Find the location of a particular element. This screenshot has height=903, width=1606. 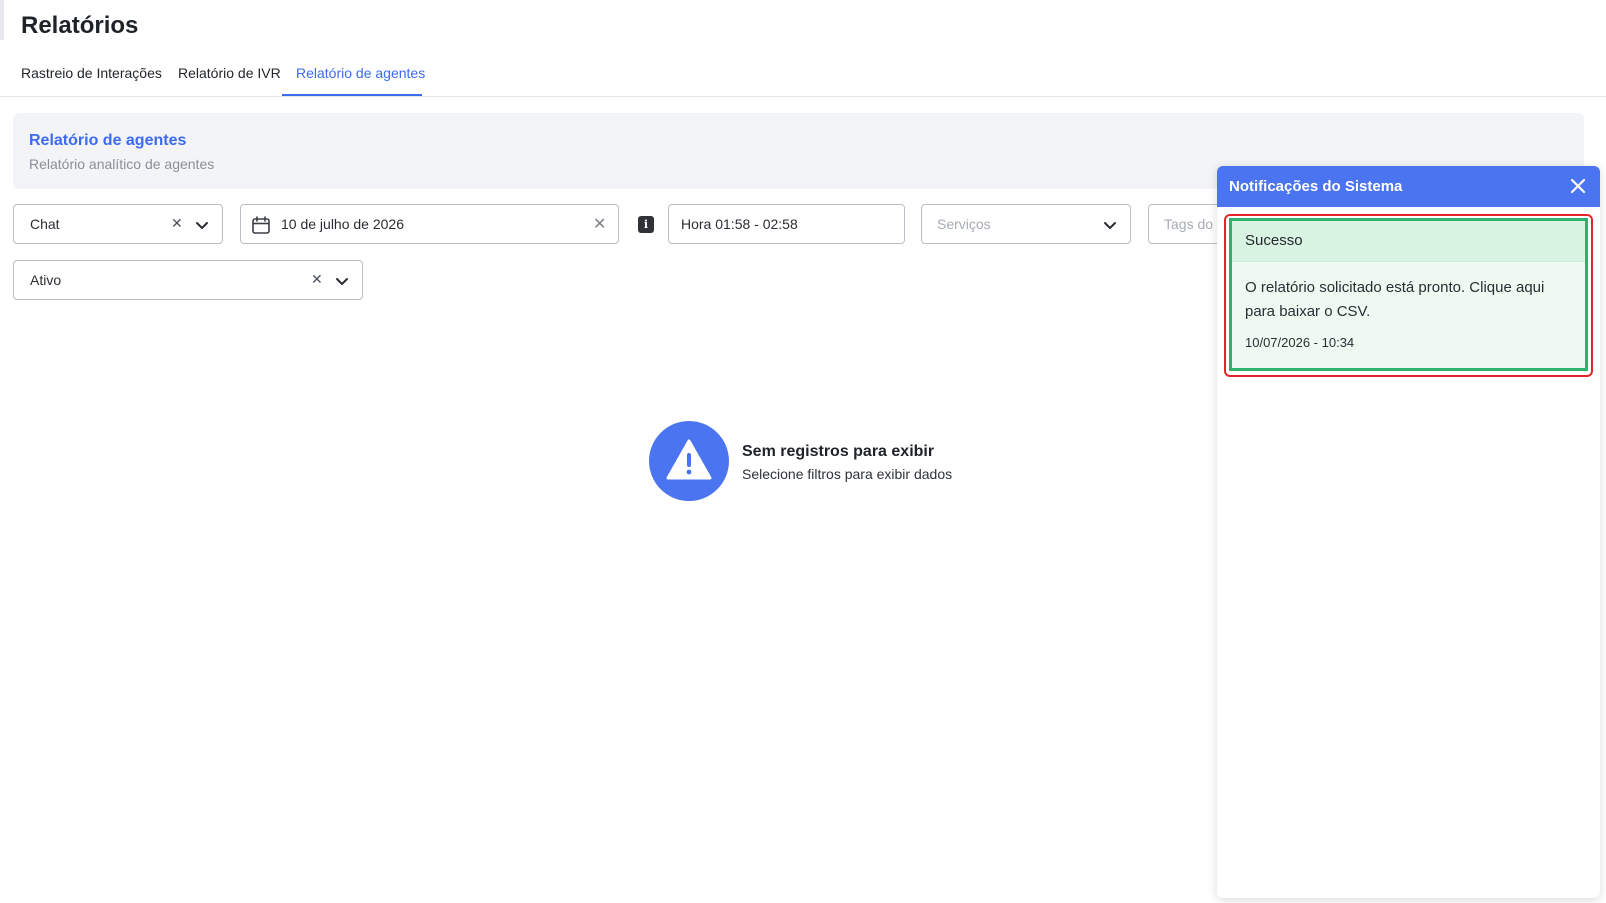

channel-select: Chat ✕ is located at coordinates (118, 224).